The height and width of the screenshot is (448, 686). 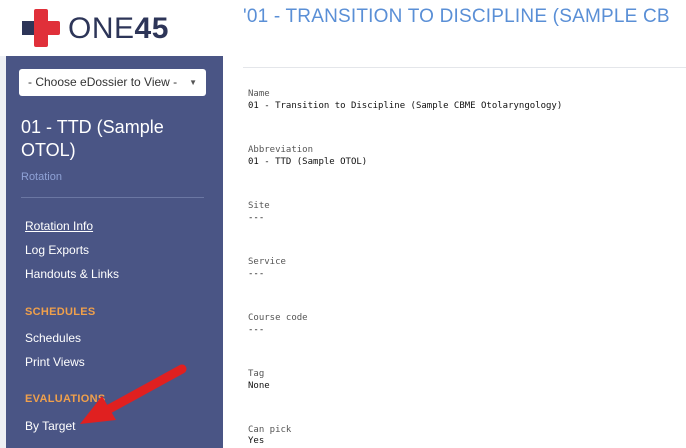 I want to click on sidebar-item-rotation-info: Rotation Info, so click(x=59, y=226).